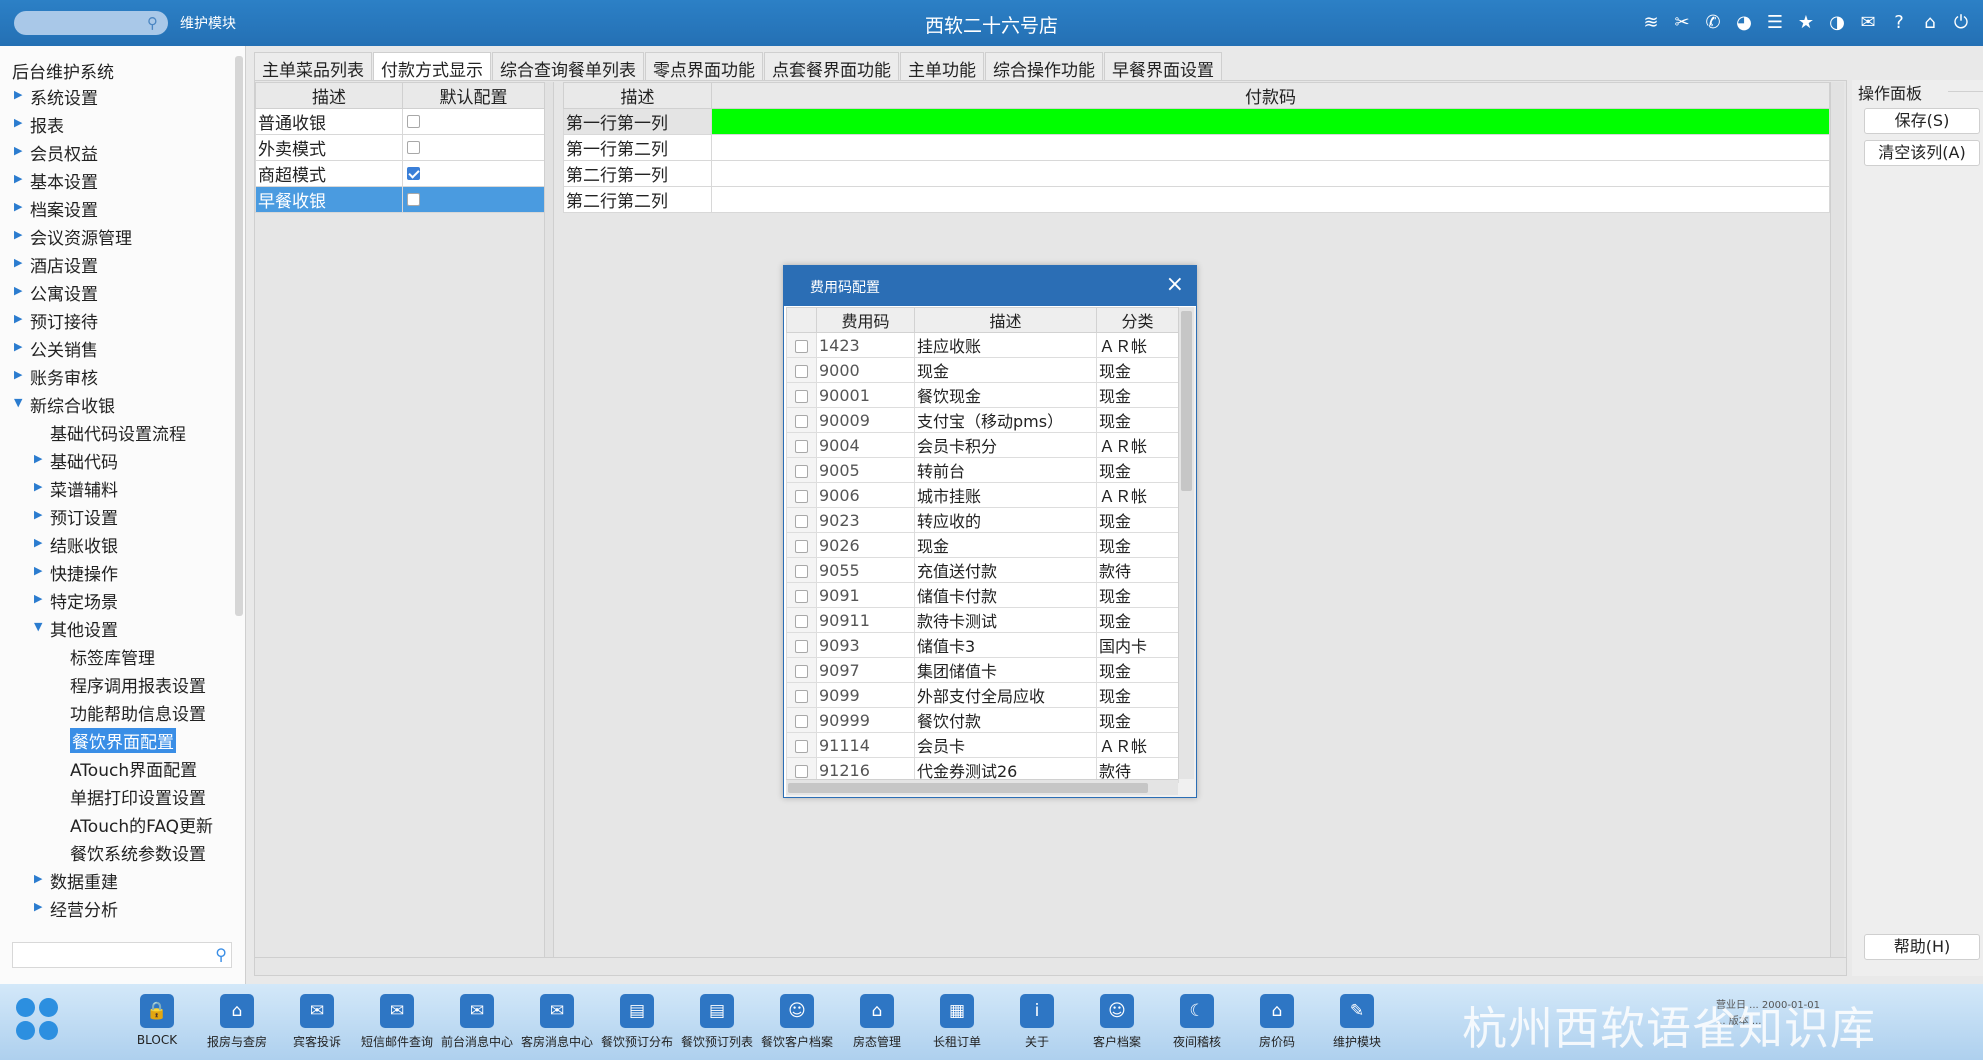 This screenshot has width=1983, height=1060. What do you see at coordinates (123, 740) in the screenshot?
I see `sidebar-item: 餐饮界面配置` at bounding box center [123, 740].